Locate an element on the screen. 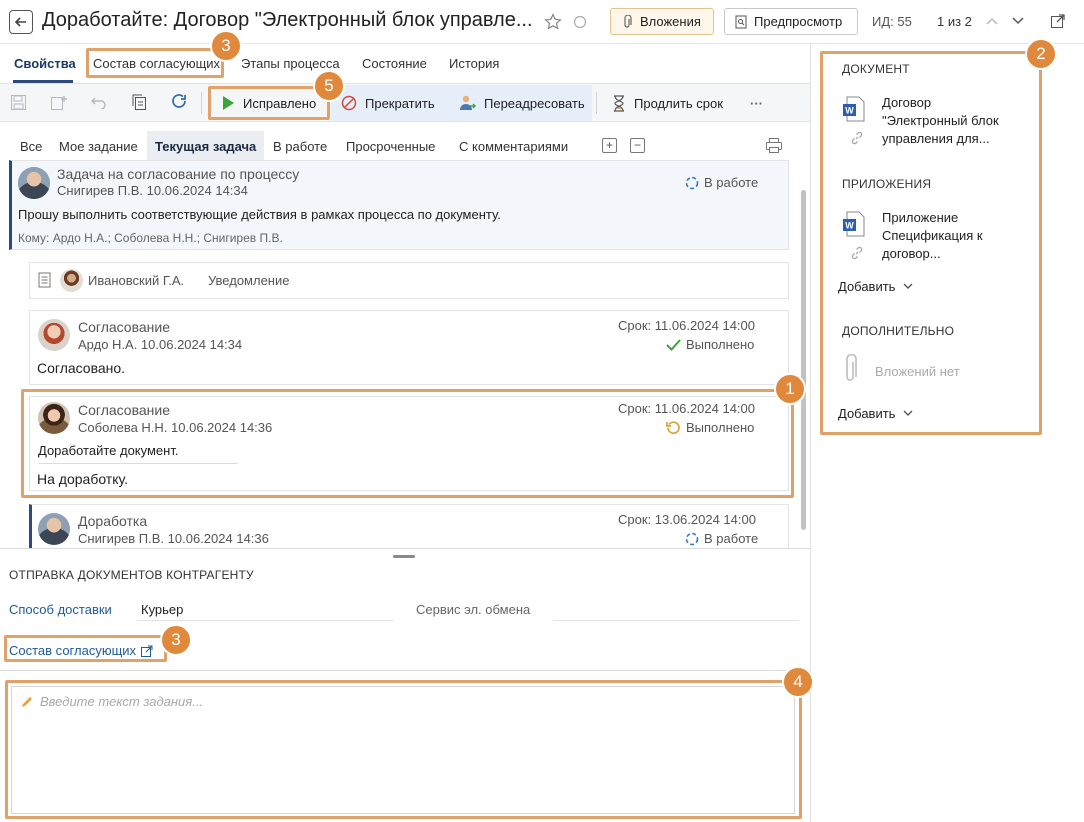 The image size is (1084, 822). star-icon is located at coordinates (553, 22).